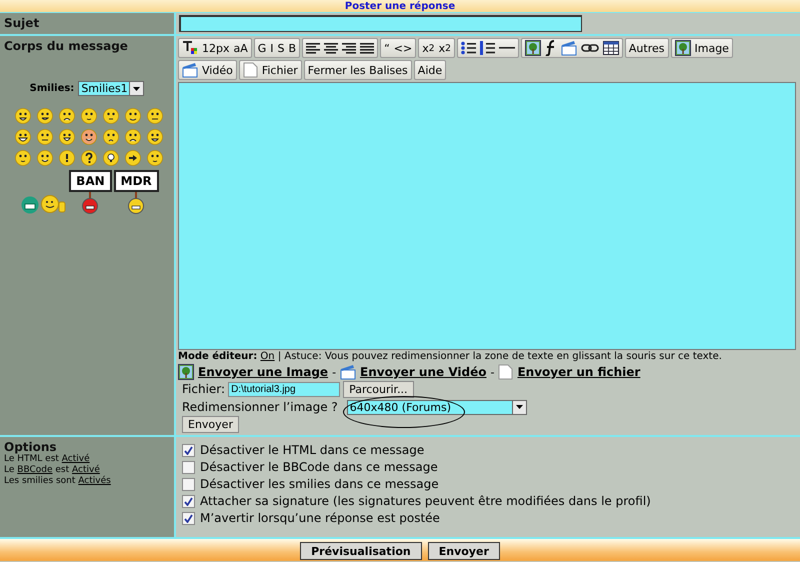 The width and height of the screenshot is (800, 562). I want to click on toolbar-button: aA, so click(241, 48).